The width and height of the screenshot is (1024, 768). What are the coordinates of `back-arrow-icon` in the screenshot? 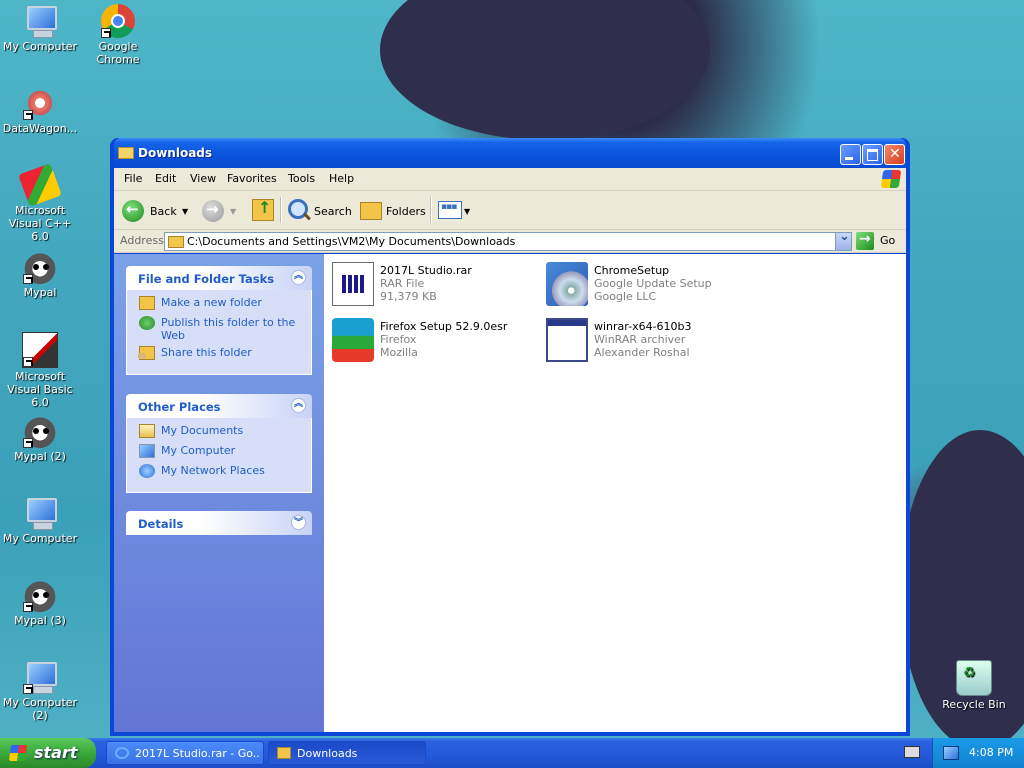 It's located at (133, 211).